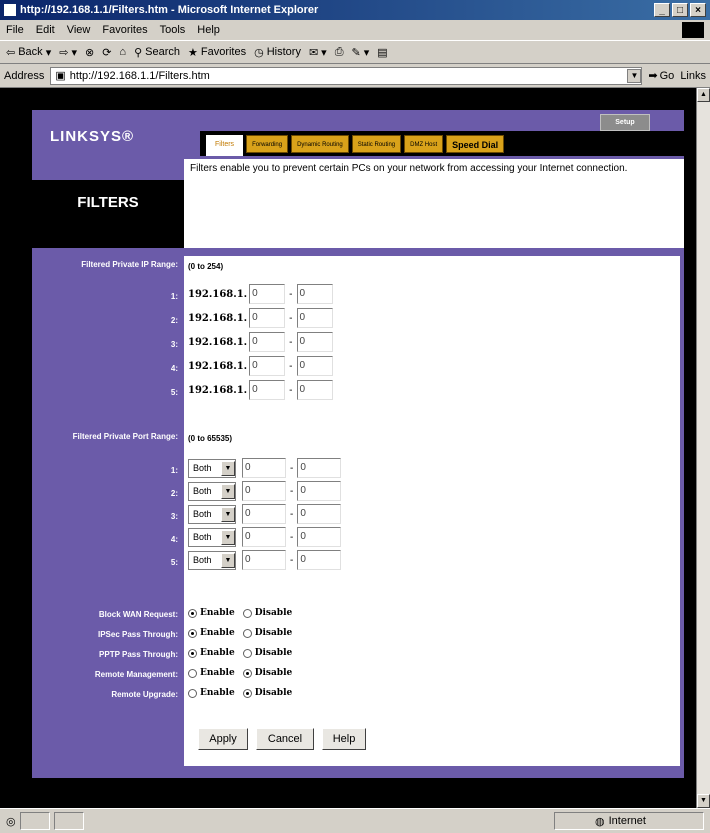 This screenshot has width=710, height=833. What do you see at coordinates (267, 294) in the screenshot?
I see `ip-from-1: 0` at bounding box center [267, 294].